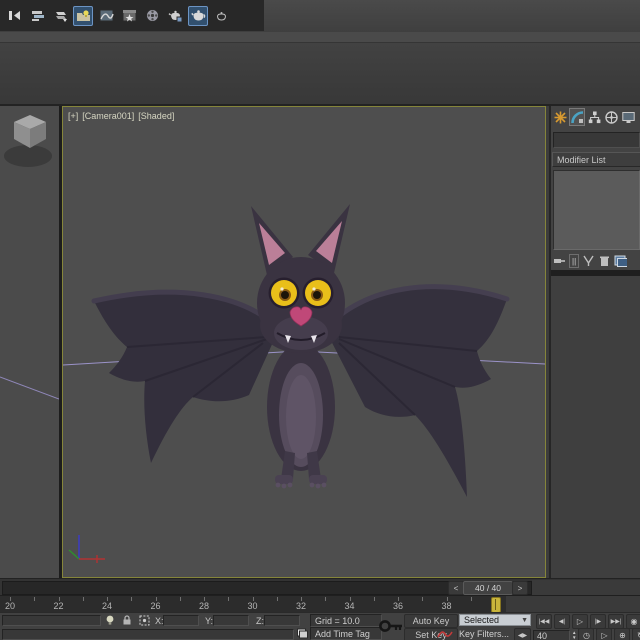 The width and height of the screenshot is (640, 640). Describe the element at coordinates (155, 606) in the screenshot. I see `trackbar-frame-label: 26` at that location.